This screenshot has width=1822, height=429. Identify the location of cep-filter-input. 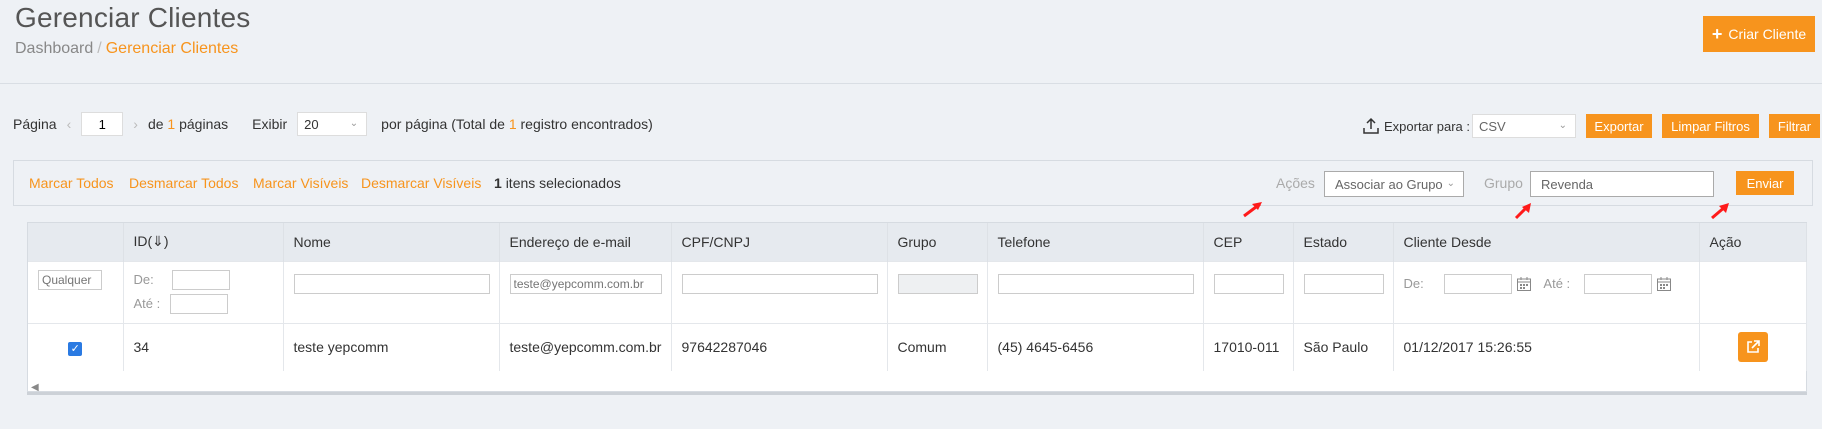
(1248, 283).